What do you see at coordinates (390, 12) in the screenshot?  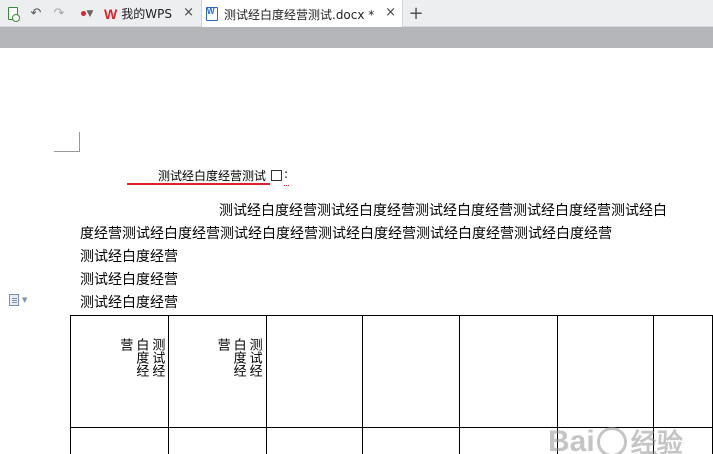 I see `tab-document-close-button: ×` at bounding box center [390, 12].